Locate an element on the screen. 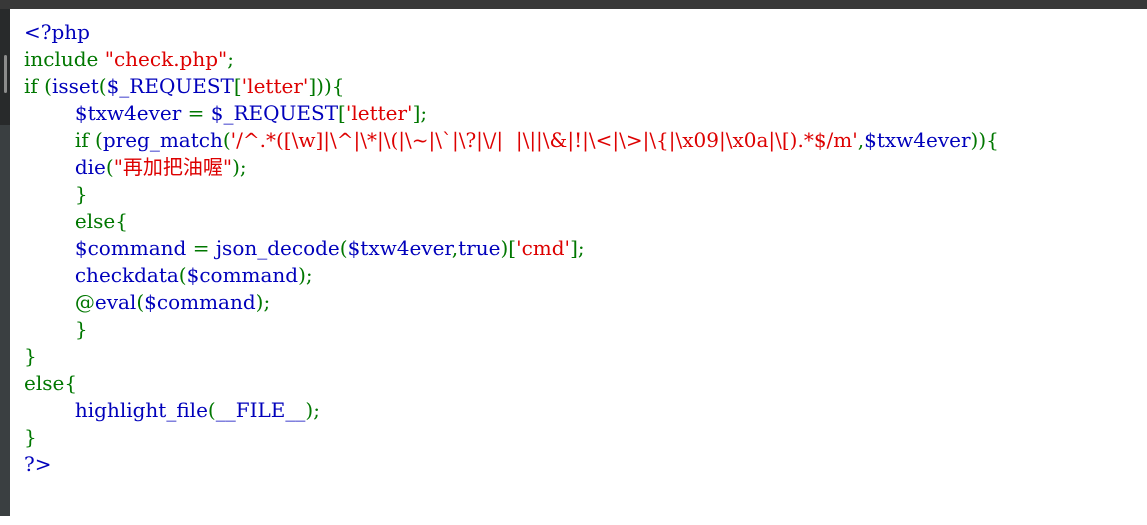 The width and height of the screenshot is (1147, 525). code-line: $txw4ever = $_REQUEST['letter']; is located at coordinates (225, 113).